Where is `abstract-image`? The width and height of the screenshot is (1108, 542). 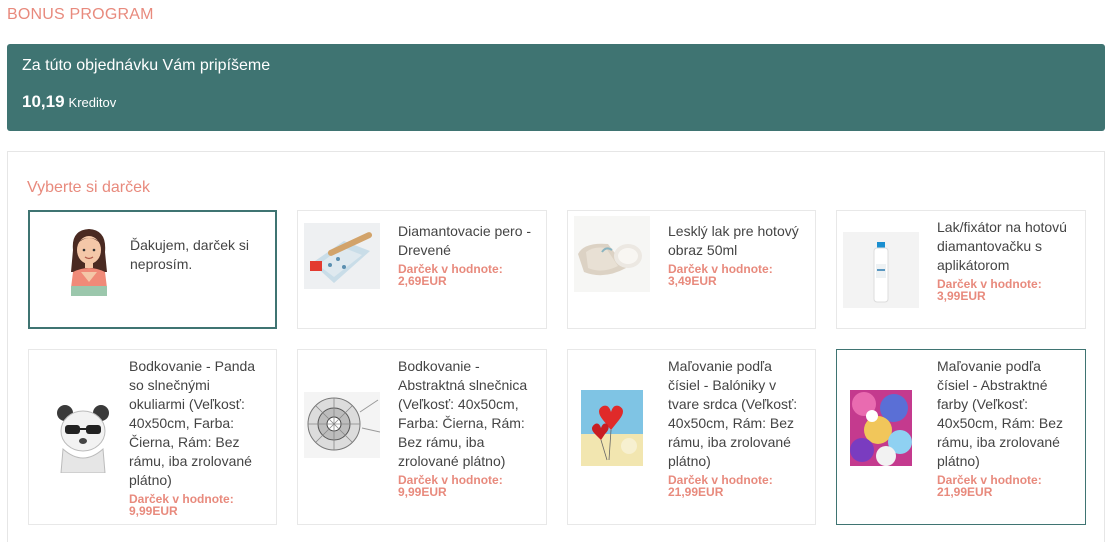
abstract-image is located at coordinates (881, 428).